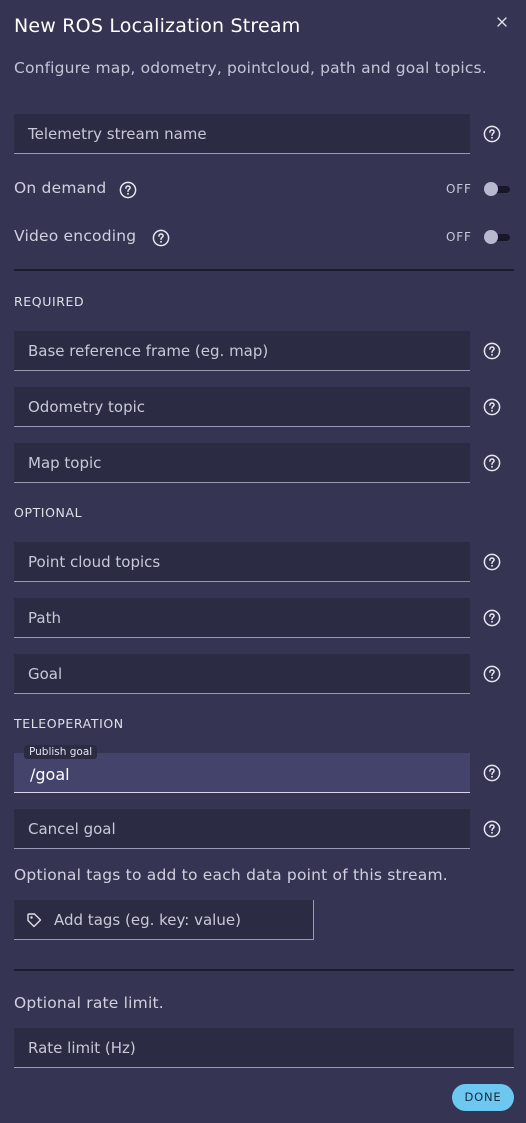 This screenshot has width=526, height=1123. What do you see at coordinates (94, 562) in the screenshot?
I see `point-cloud-placeholder: Point cloud topics` at bounding box center [94, 562].